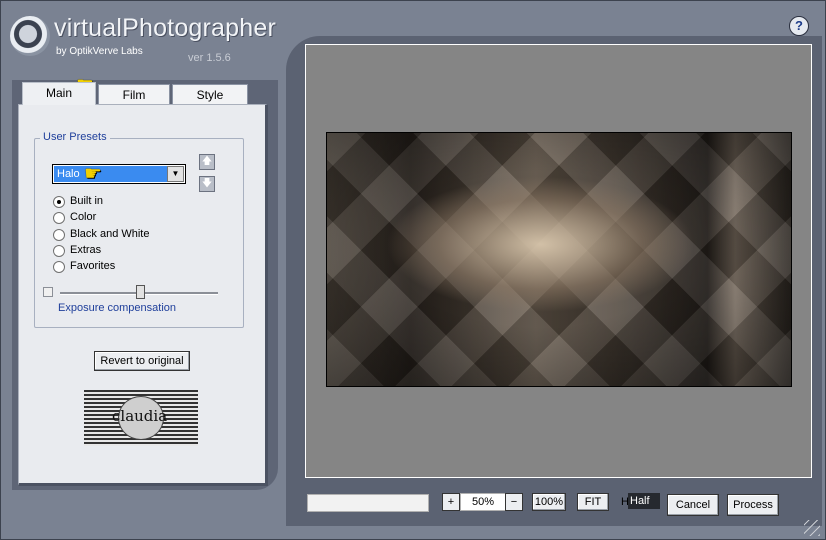 Image resolution: width=826 pixels, height=540 pixels. Describe the element at coordinates (75, 137) in the screenshot. I see `user-presets-title: User Presets` at that location.